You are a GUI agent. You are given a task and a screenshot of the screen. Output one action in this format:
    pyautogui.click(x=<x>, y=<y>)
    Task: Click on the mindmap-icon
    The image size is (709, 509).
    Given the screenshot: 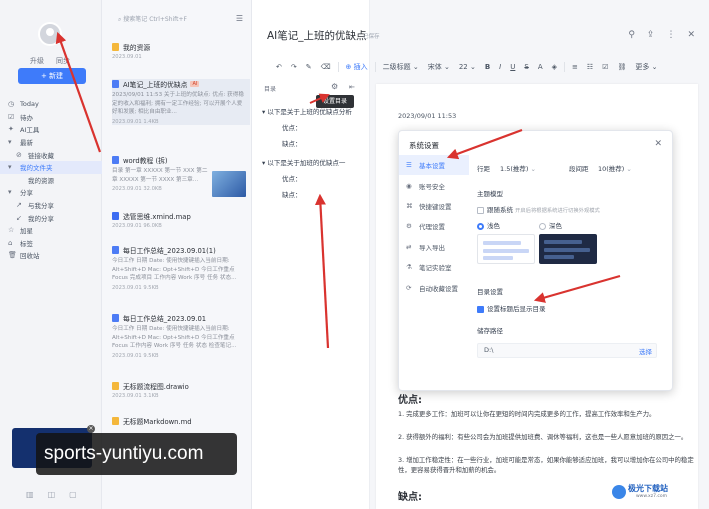 What is the action you would take?
    pyautogui.click(x=115, y=216)
    